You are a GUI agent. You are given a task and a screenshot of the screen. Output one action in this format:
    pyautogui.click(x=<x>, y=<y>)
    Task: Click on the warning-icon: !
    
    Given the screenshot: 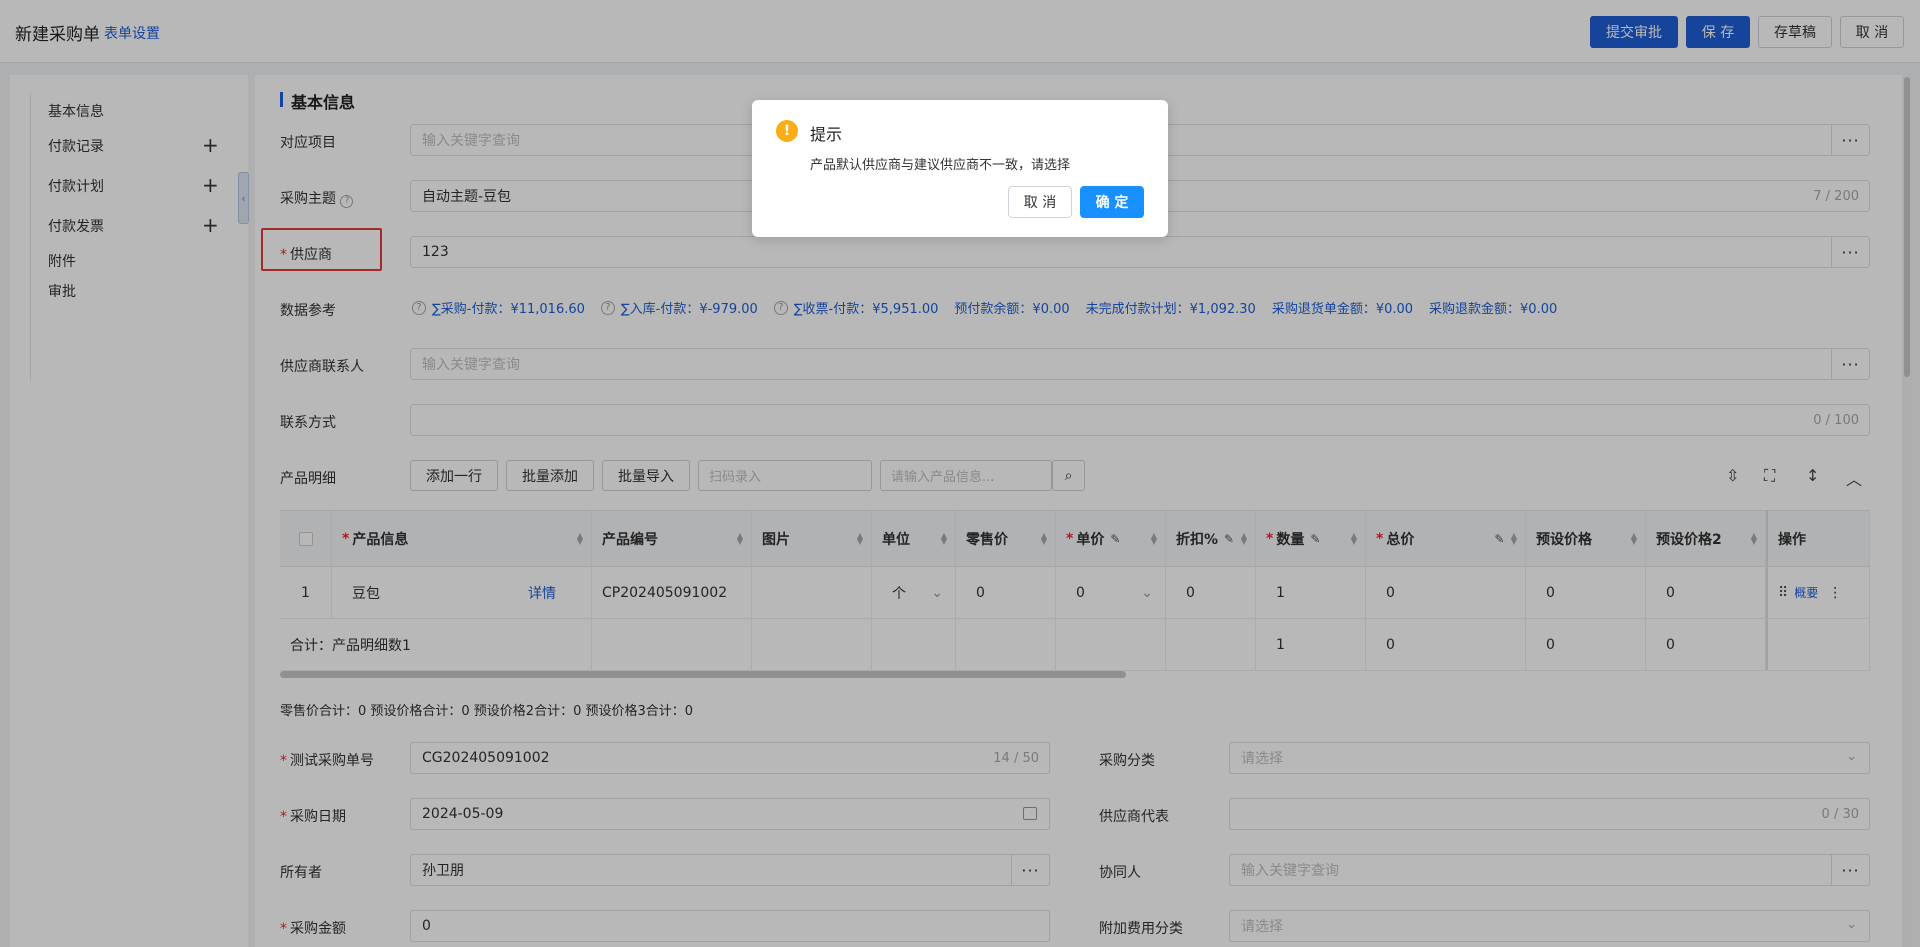 What is the action you would take?
    pyautogui.click(x=787, y=131)
    